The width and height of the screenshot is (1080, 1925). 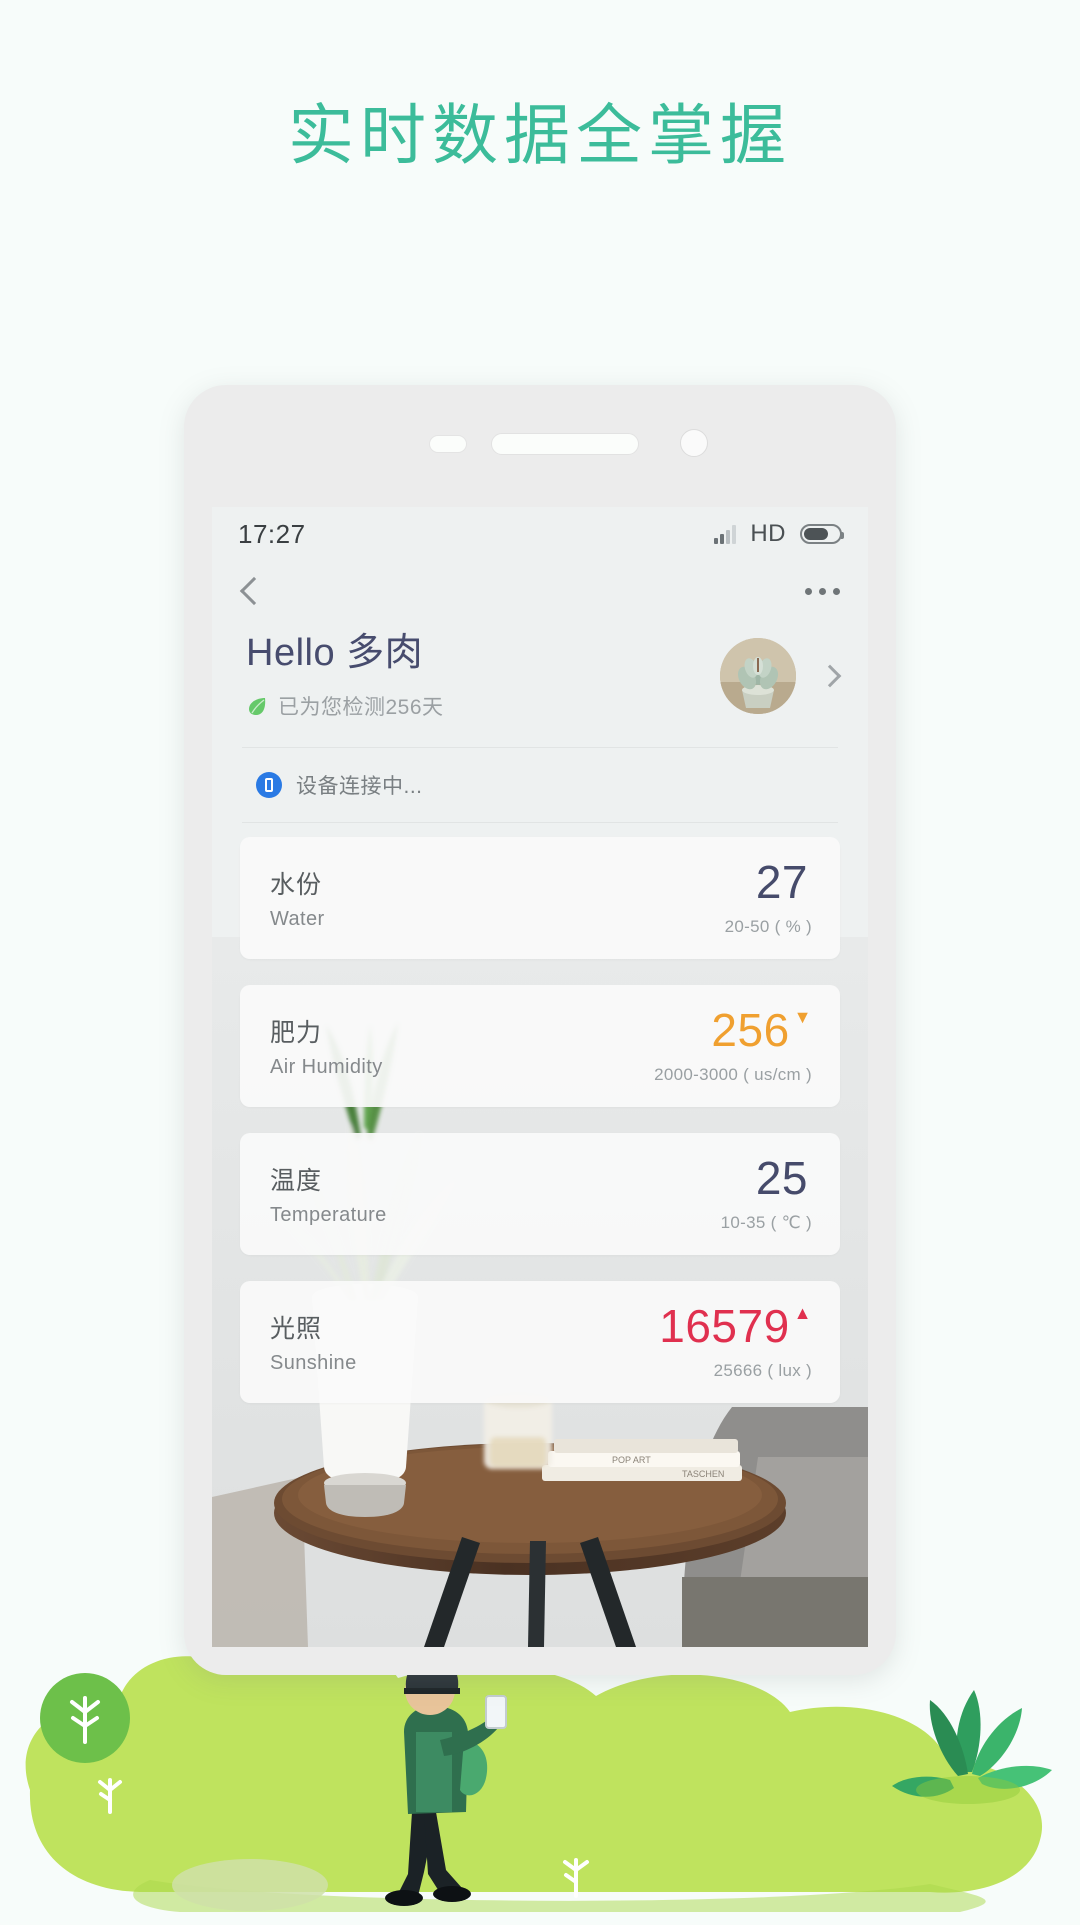 What do you see at coordinates (296, 1328) in the screenshot?
I see `card-title-cn: 光照` at bounding box center [296, 1328].